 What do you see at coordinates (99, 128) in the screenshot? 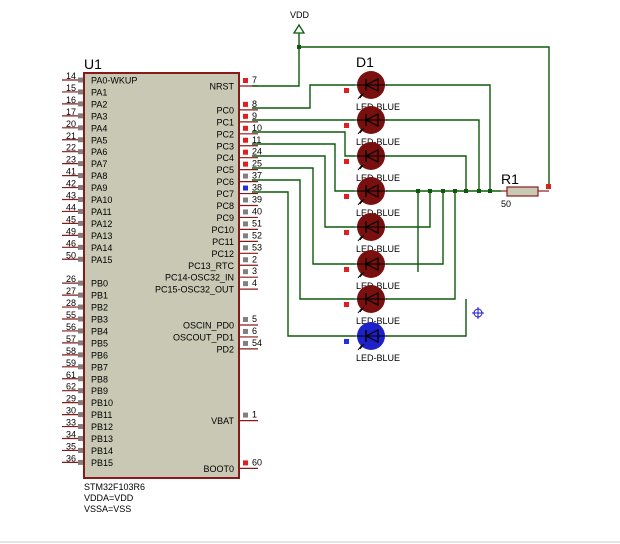
I see `pin-name: PA4` at bounding box center [99, 128].